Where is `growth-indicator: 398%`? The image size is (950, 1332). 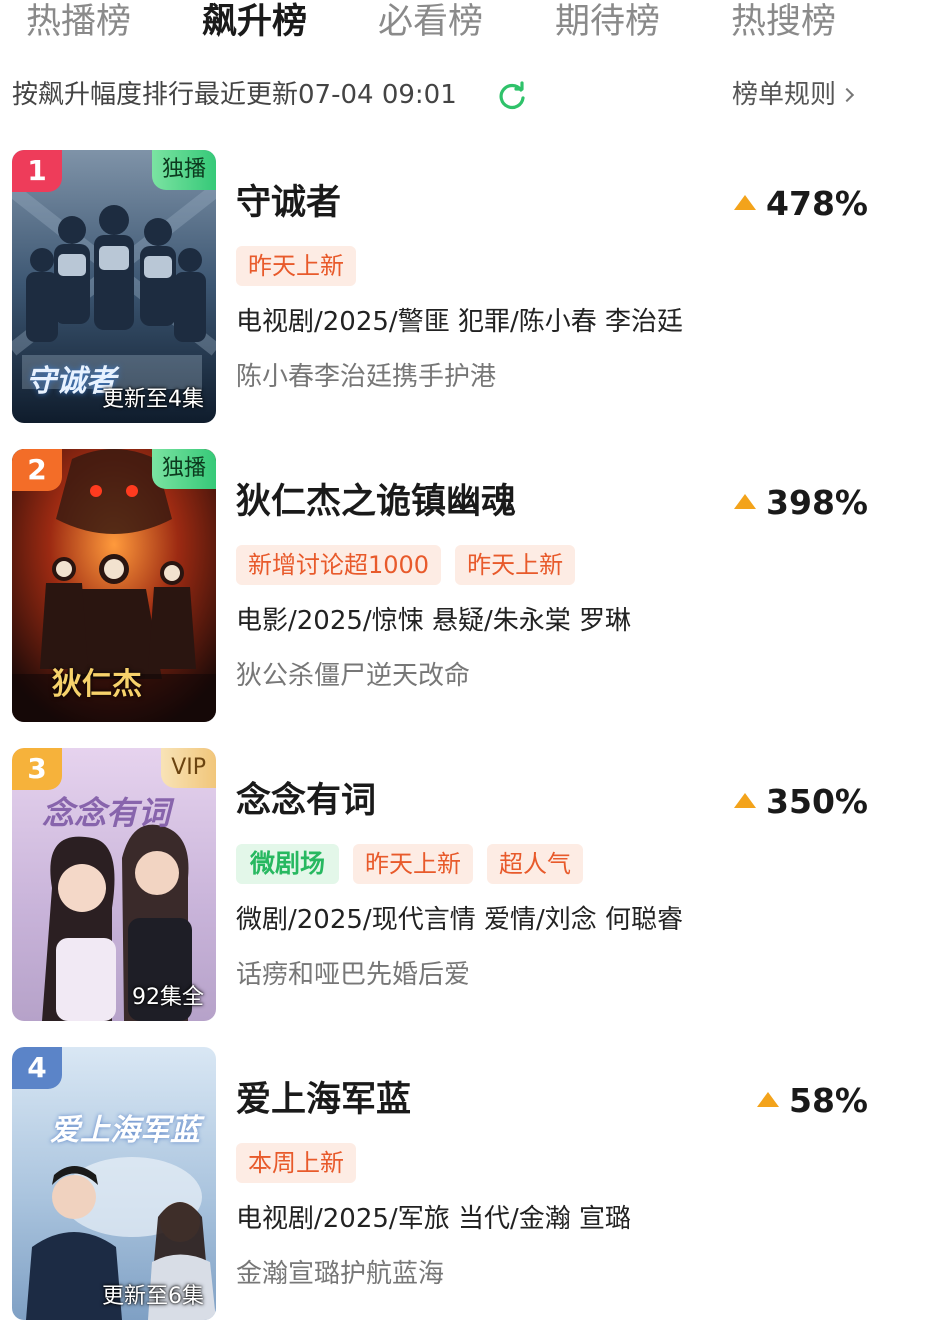
growth-indicator: 398% is located at coordinates (801, 503).